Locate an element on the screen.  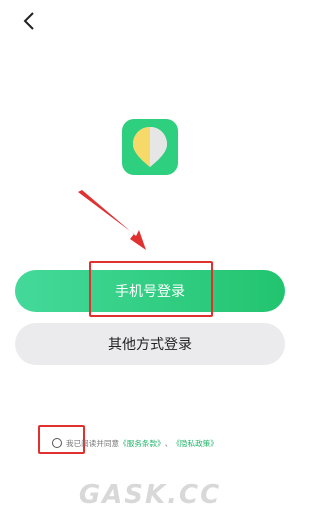
back-button is located at coordinates (29, 21).